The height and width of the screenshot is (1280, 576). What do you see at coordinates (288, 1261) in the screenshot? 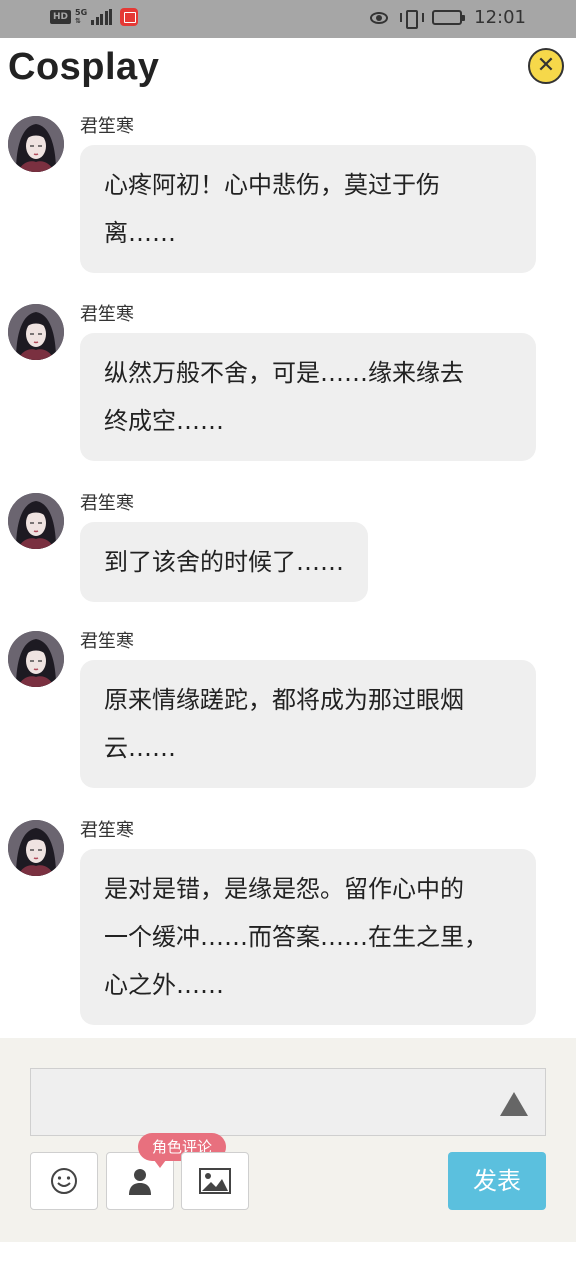
I see `bottom-area` at bounding box center [288, 1261].